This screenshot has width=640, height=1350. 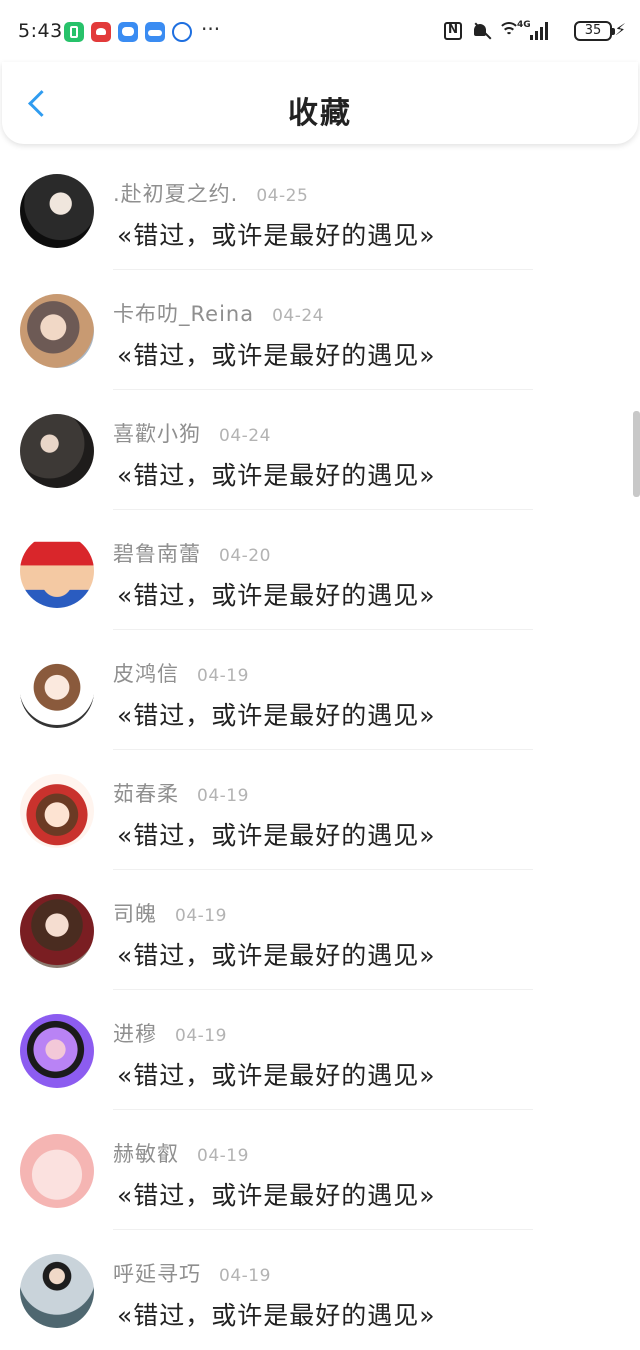 I want to click on item-username: 喜歡小狗 04-24, so click(x=192, y=434).